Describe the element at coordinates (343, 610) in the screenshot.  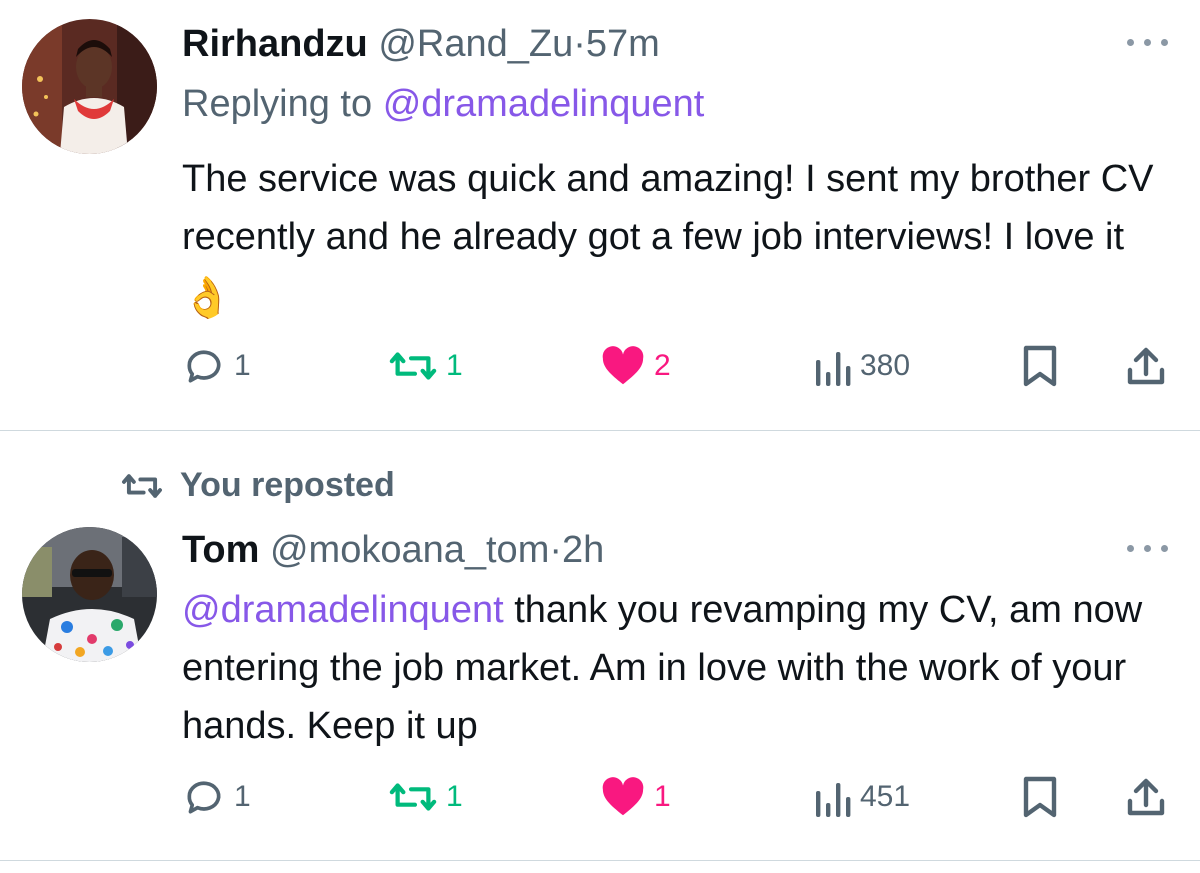
I see `mention-link: @dramadelinquent` at that location.